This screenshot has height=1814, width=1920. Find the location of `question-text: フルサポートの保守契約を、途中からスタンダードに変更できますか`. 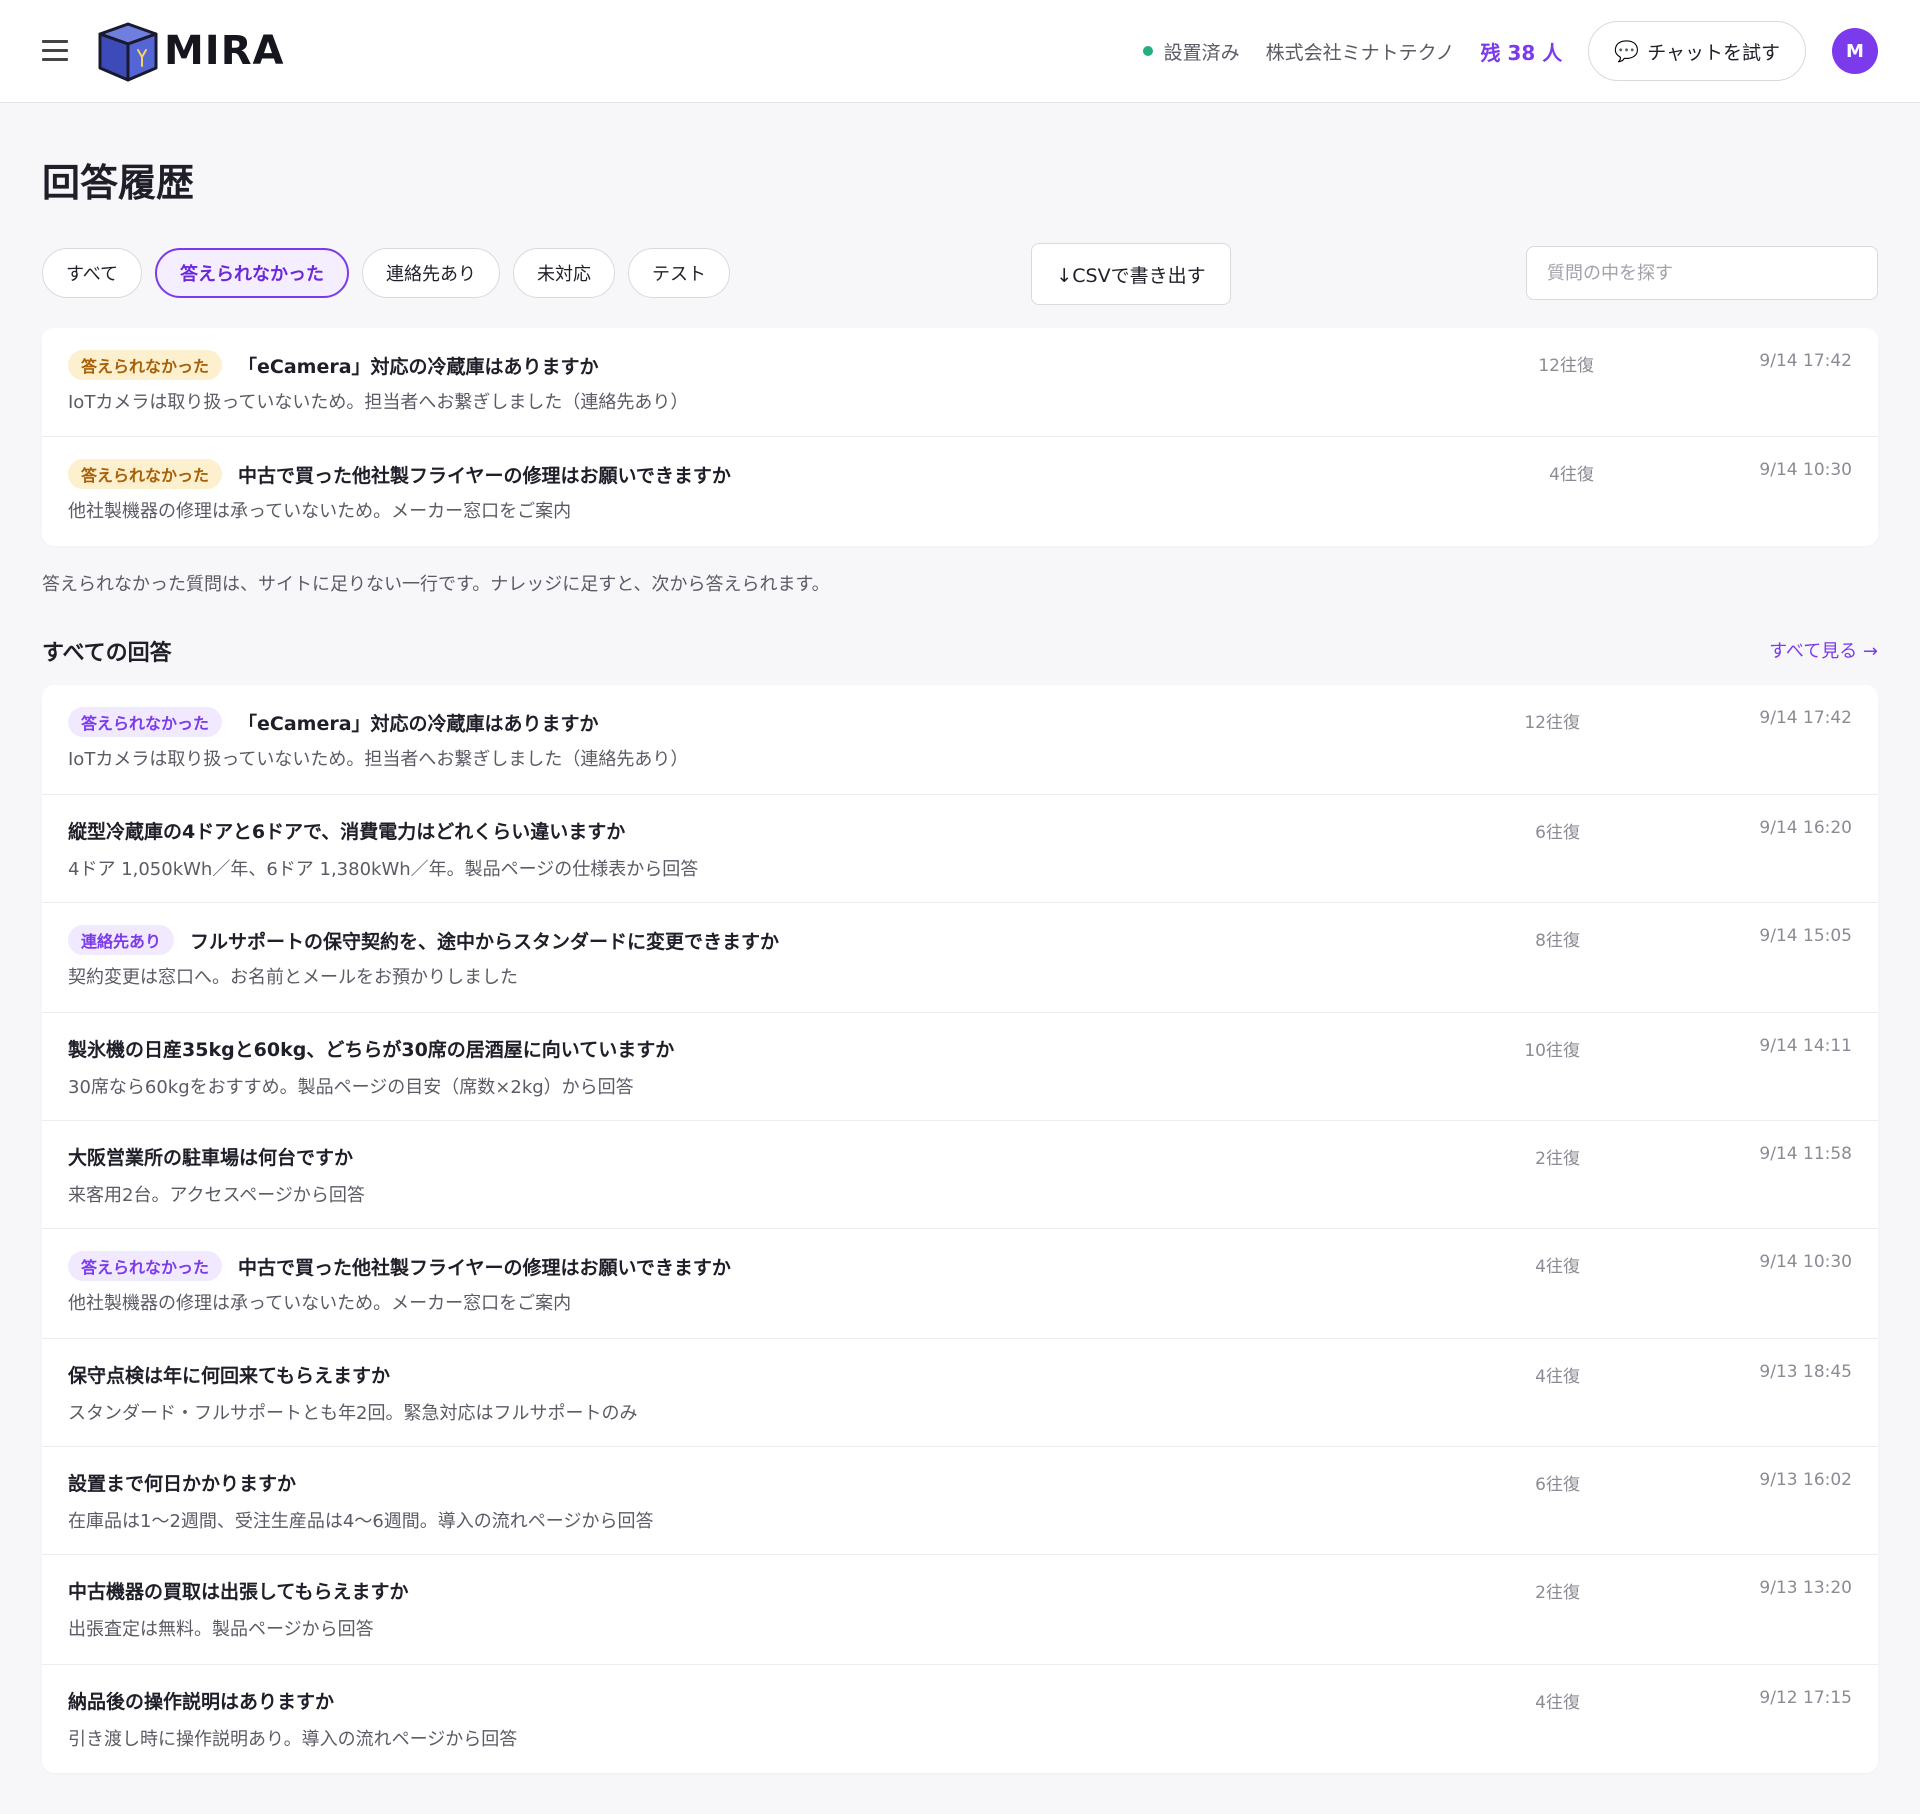

question-text: フルサポートの保守契約を、途中からスタンダードに変更できますか is located at coordinates (485, 941).